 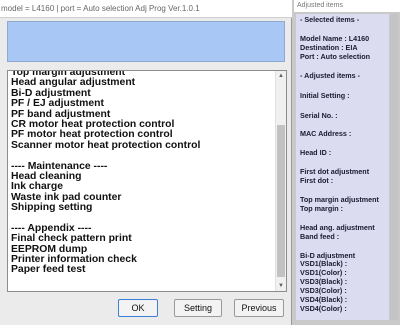 What do you see at coordinates (329, 47) in the screenshot?
I see `destination: Destination : EIA` at bounding box center [329, 47].